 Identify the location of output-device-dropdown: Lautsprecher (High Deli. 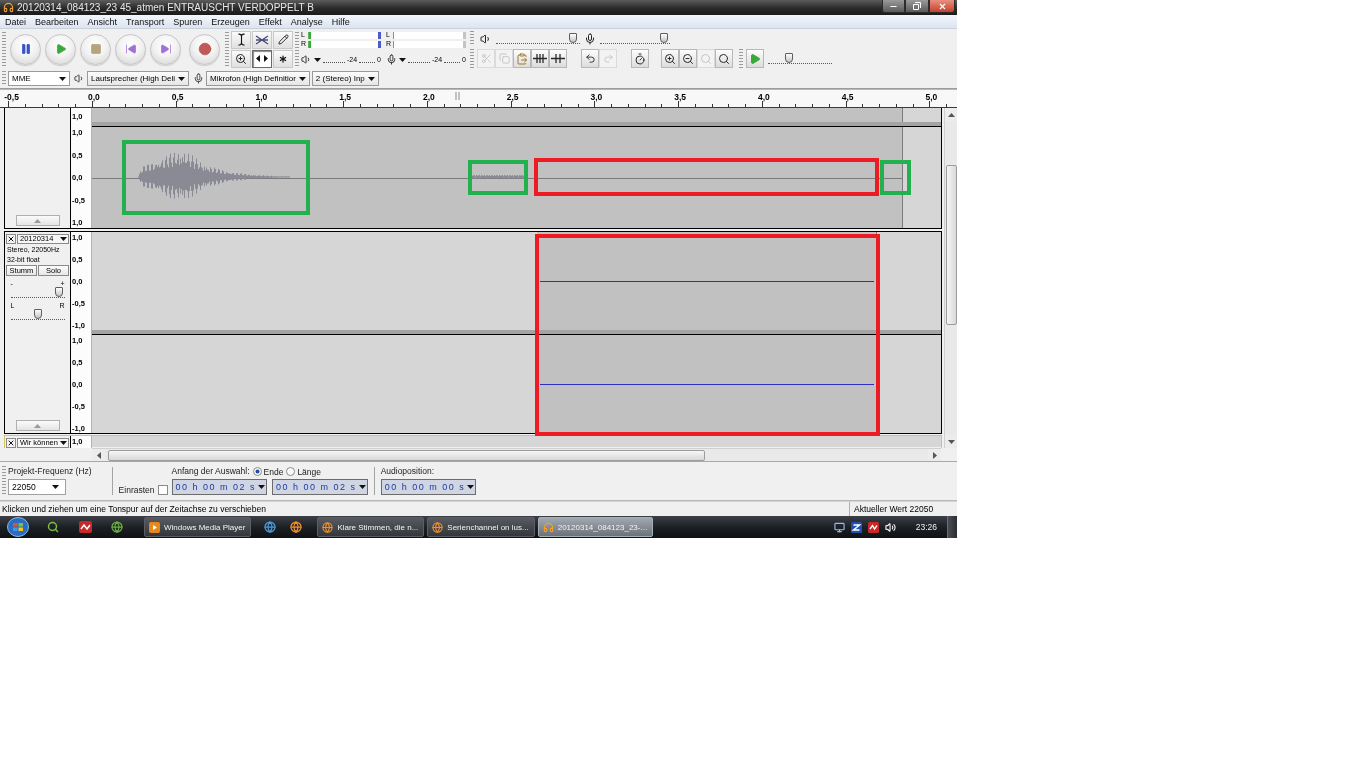
(138, 78).